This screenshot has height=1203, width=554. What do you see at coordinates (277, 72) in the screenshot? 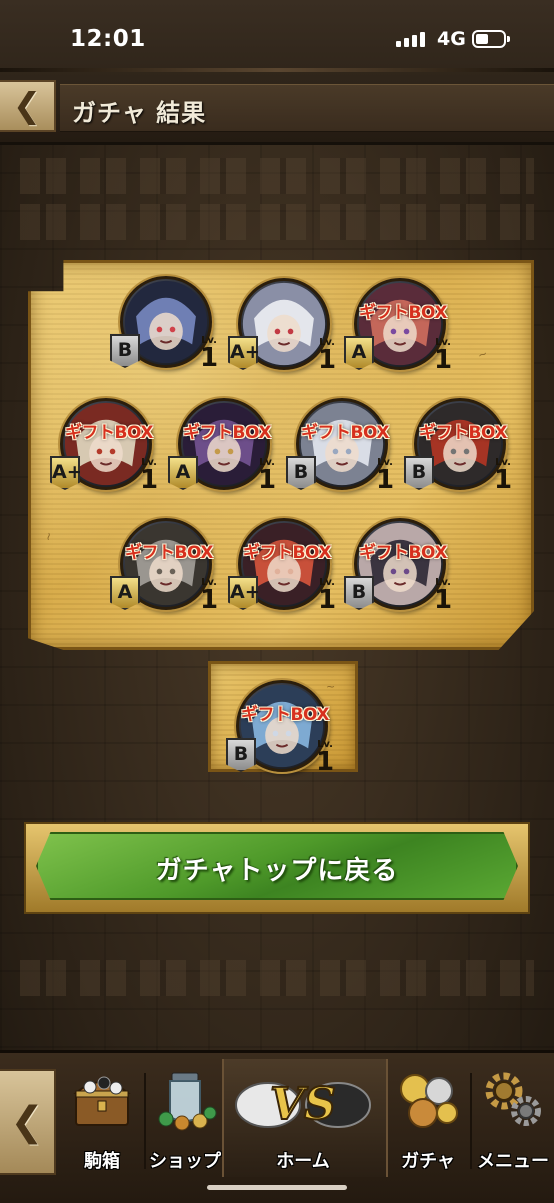
I see `top-bar: 12:01 4G ❮ ガチャ 結果` at bounding box center [277, 72].